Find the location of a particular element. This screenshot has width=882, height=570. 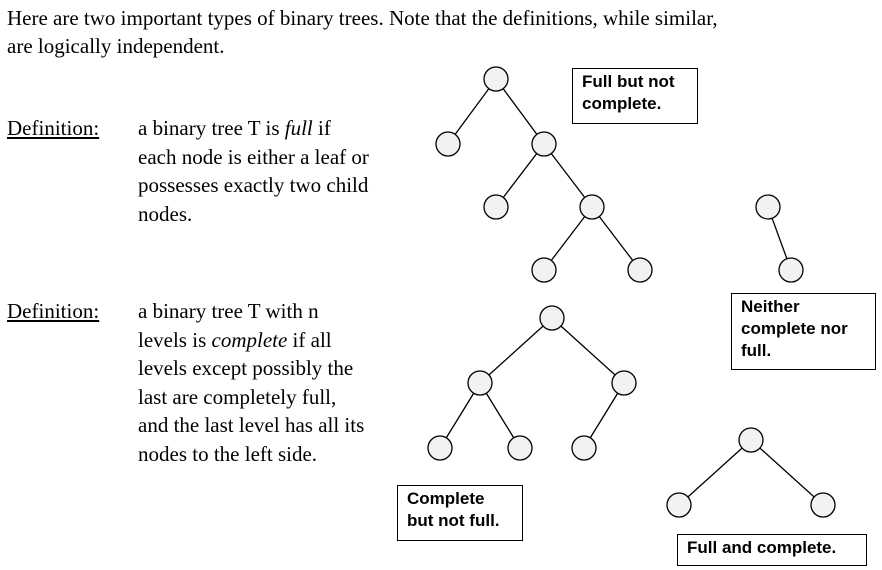

label-full-not-complete: Full but not complete. is located at coordinates (635, 96).